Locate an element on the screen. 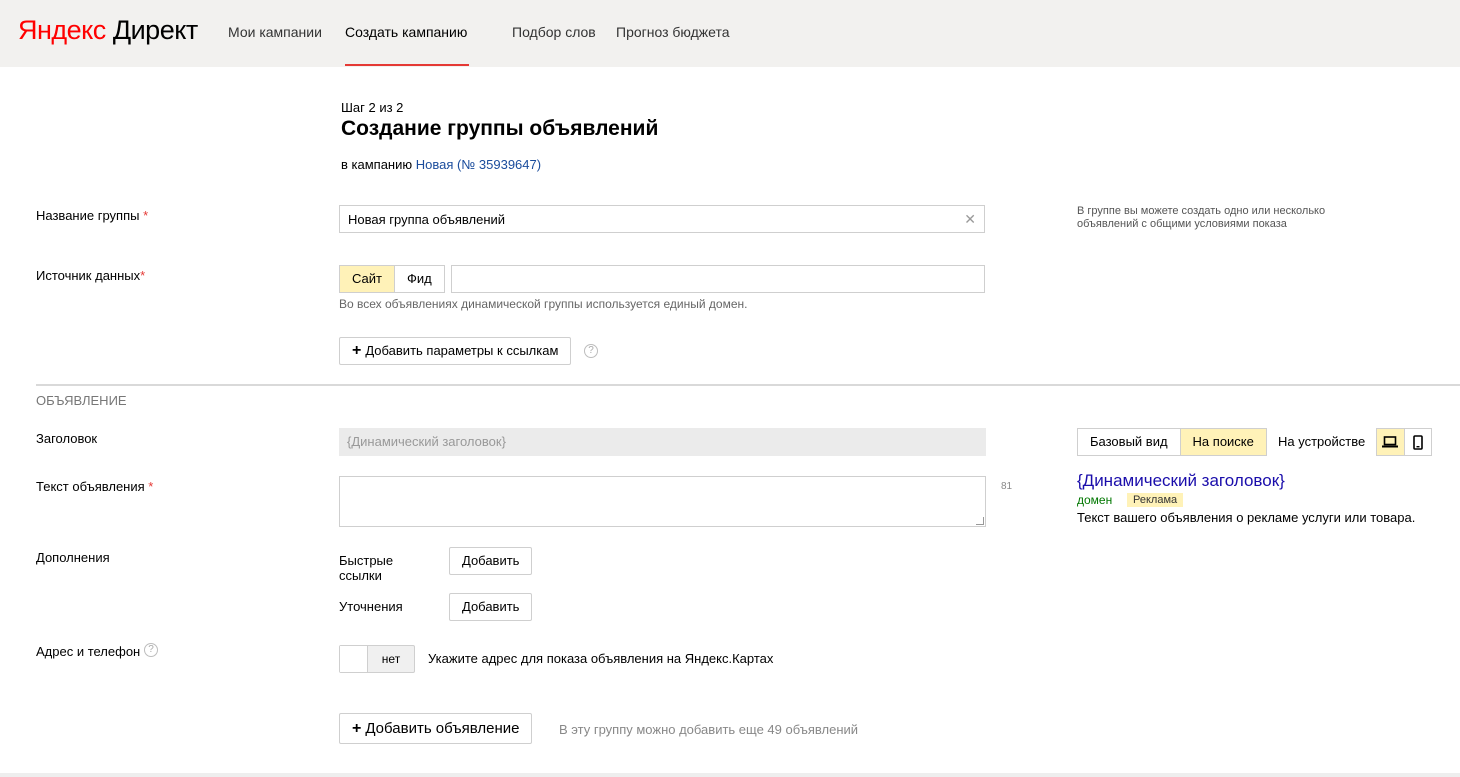  campaign-line: в кампанию Новая (№ 35939647) is located at coordinates (441, 164).